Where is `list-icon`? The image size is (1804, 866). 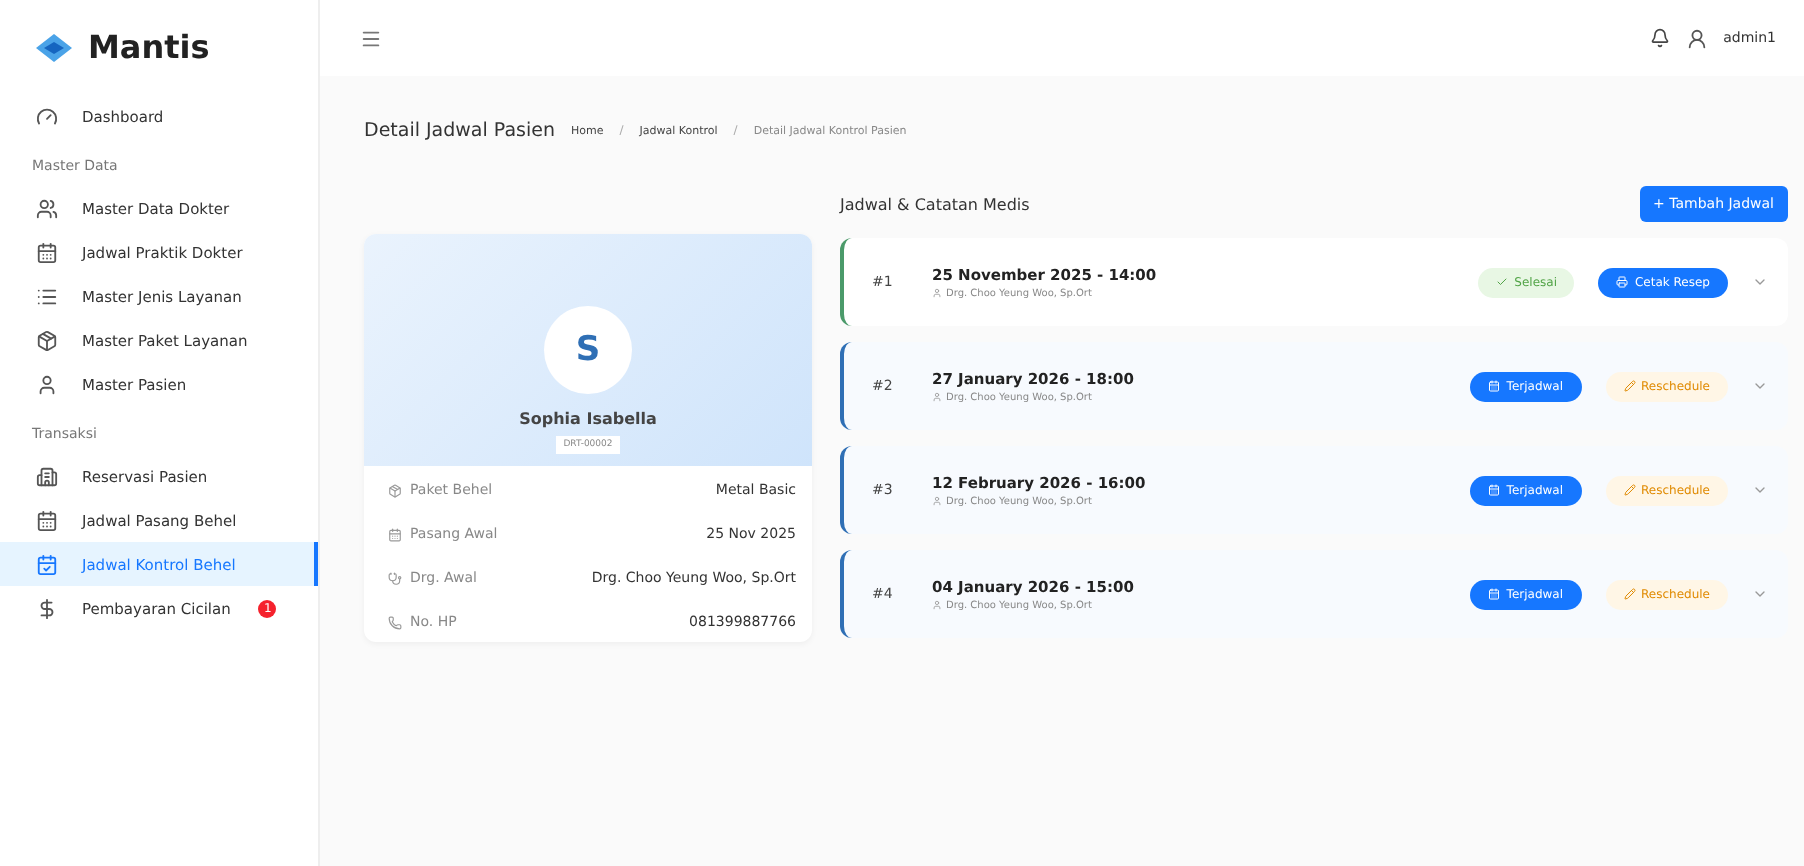
list-icon is located at coordinates (47, 296).